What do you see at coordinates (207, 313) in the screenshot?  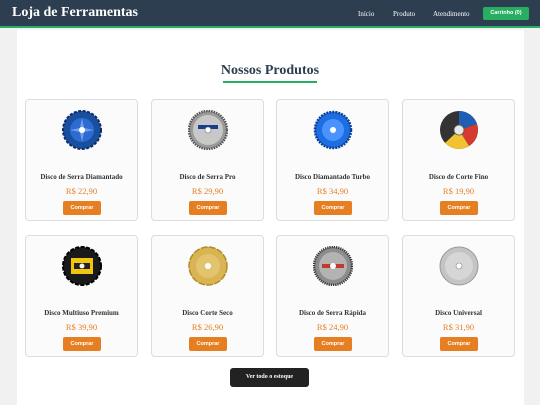 I see `product-name: Disco Corte Seco` at bounding box center [207, 313].